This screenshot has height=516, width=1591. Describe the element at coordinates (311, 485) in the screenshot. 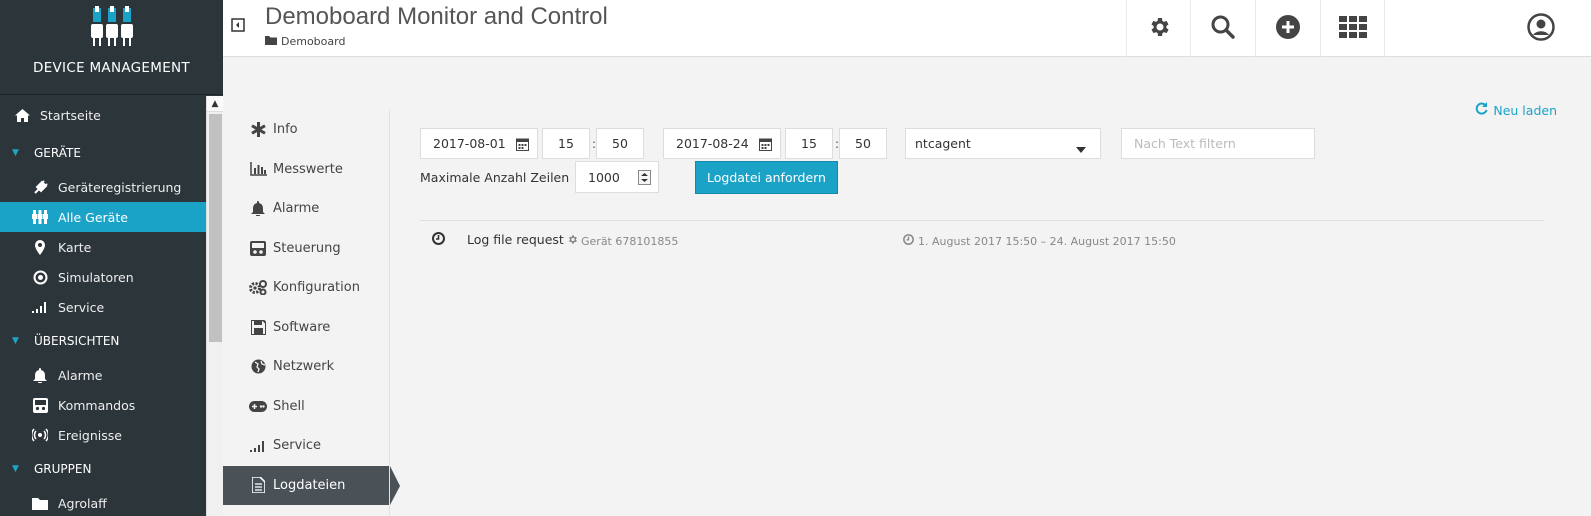

I see `tab-logdateien: Logdateien` at that location.